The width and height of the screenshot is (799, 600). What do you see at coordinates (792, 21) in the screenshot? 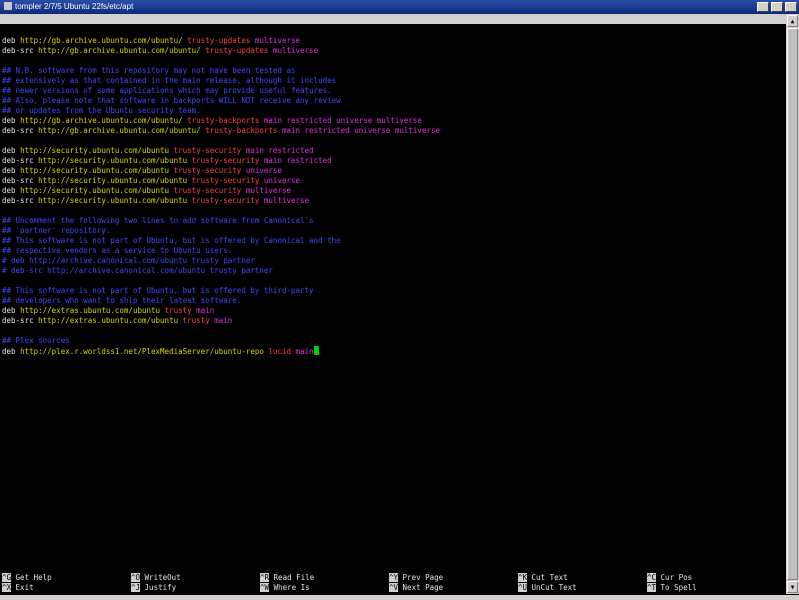
I see `scroll-up-arrow-icon: ▲` at bounding box center [792, 21].